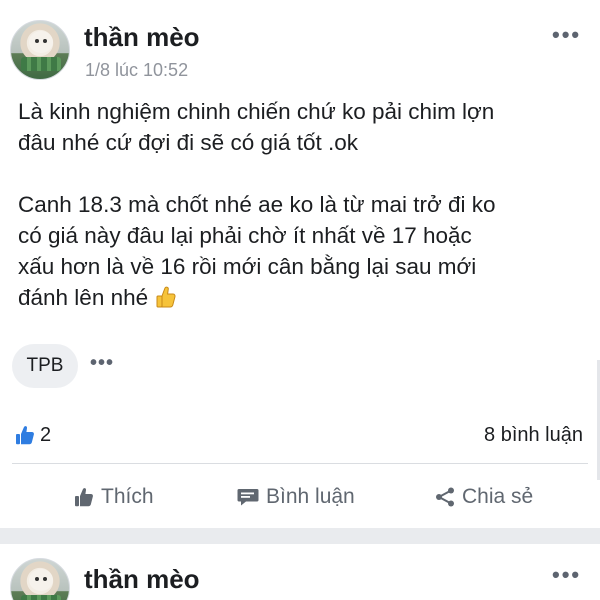 This screenshot has width=600, height=600. What do you see at coordinates (310, 496) in the screenshot?
I see `comment-button-label: Bình luận` at bounding box center [310, 496].